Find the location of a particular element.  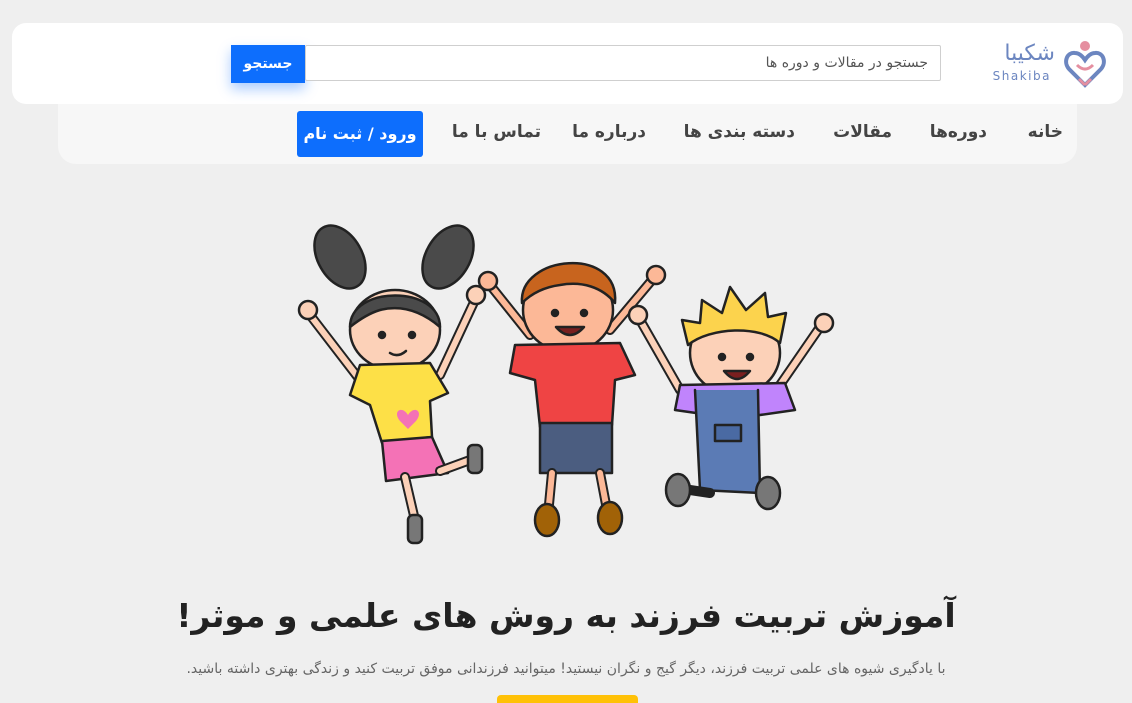

nav-item-categories: دسته بندی ها is located at coordinates (739, 132).